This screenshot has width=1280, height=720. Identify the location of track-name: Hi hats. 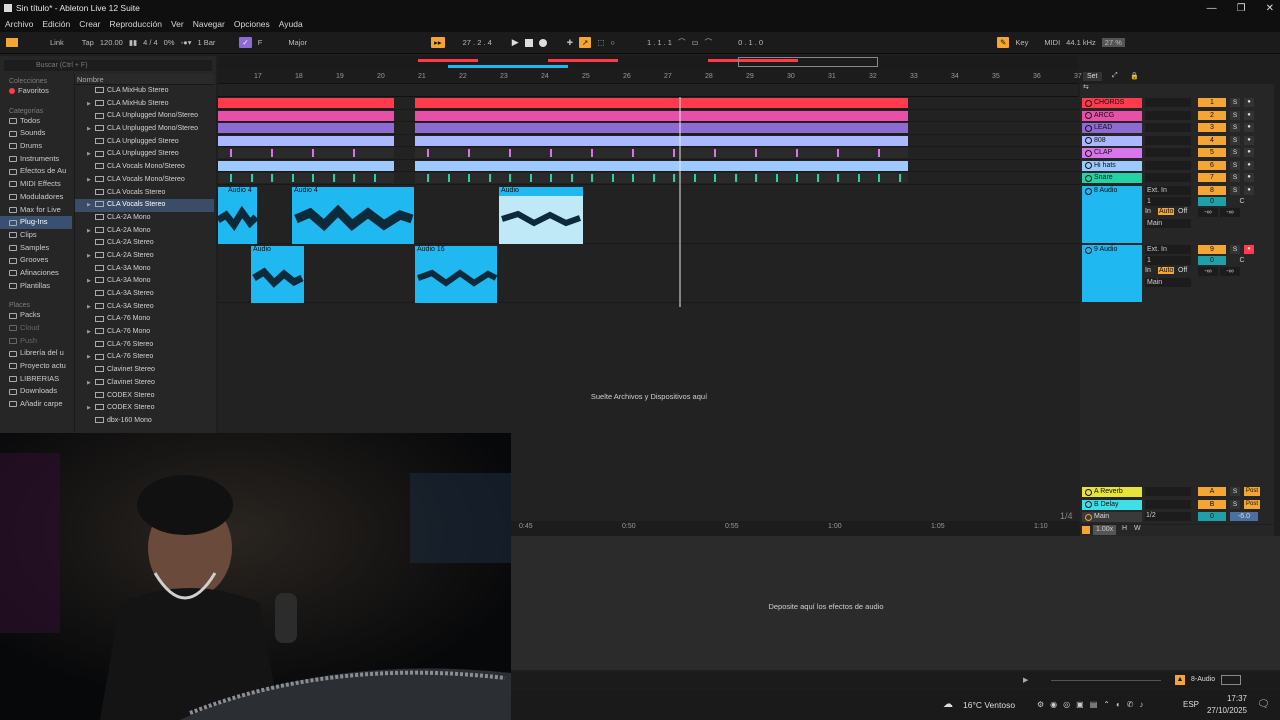
(1112, 165).